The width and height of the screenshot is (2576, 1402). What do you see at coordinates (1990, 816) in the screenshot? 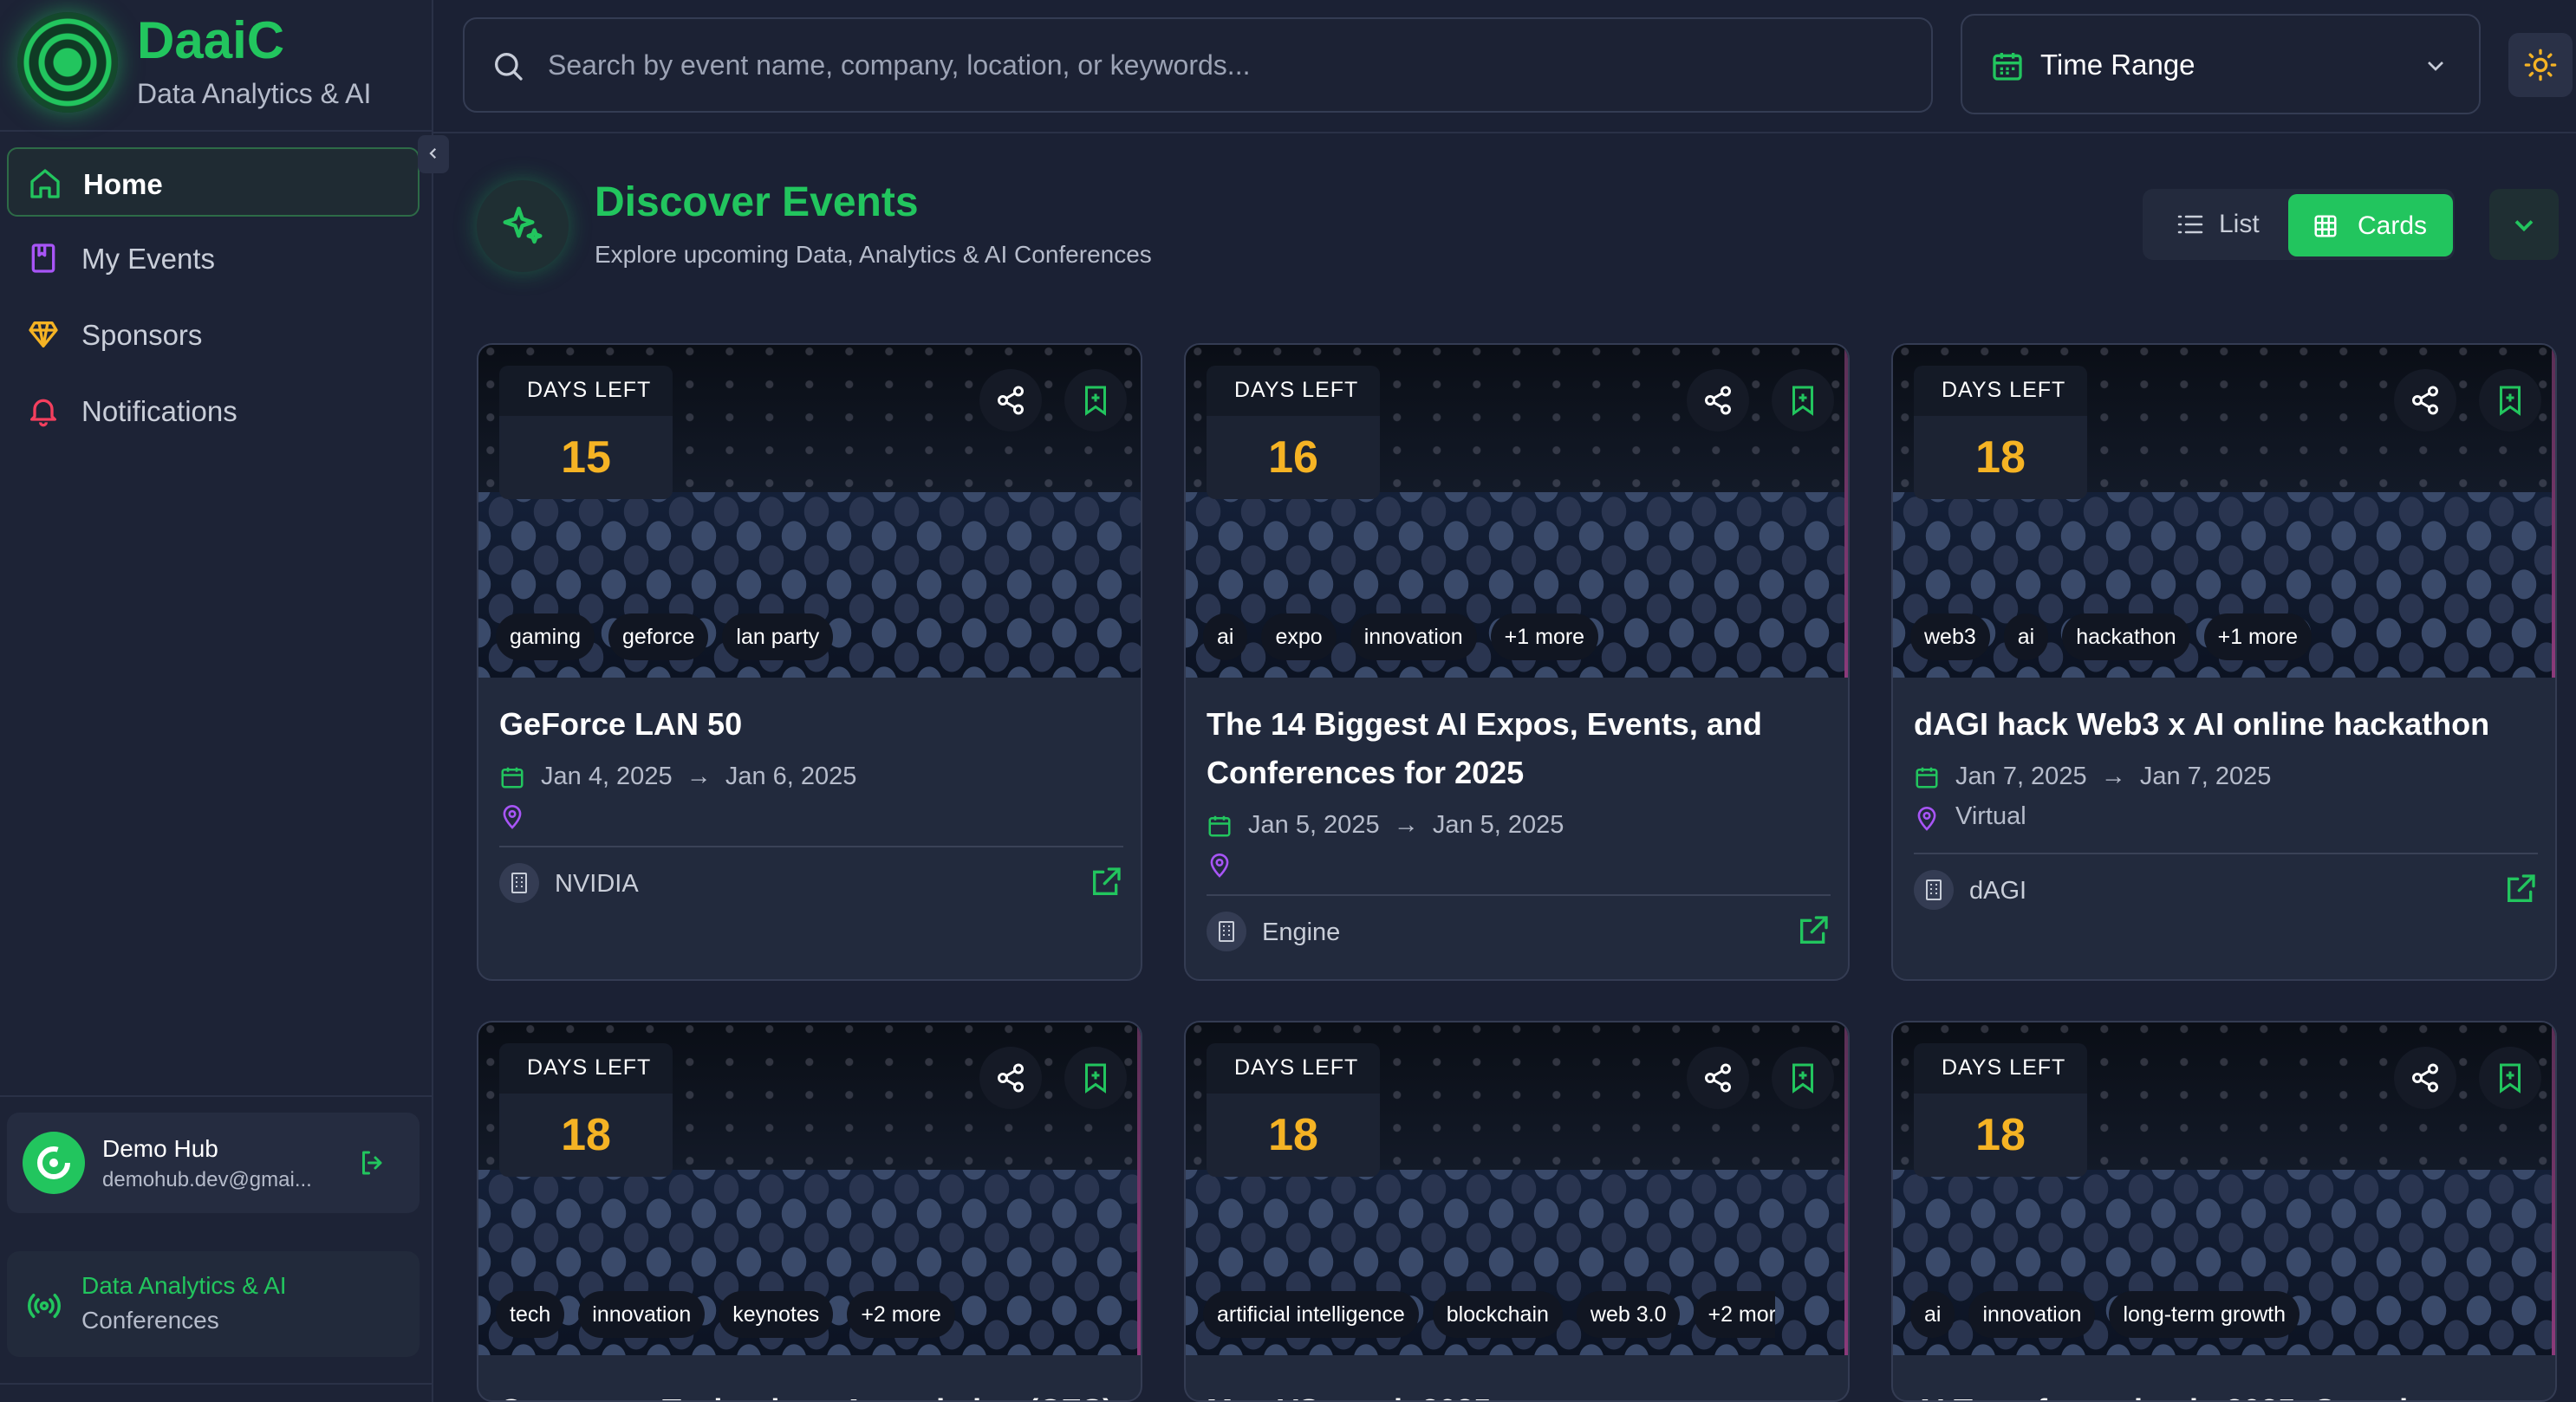
I see `event-location-text: Virtual` at bounding box center [1990, 816].